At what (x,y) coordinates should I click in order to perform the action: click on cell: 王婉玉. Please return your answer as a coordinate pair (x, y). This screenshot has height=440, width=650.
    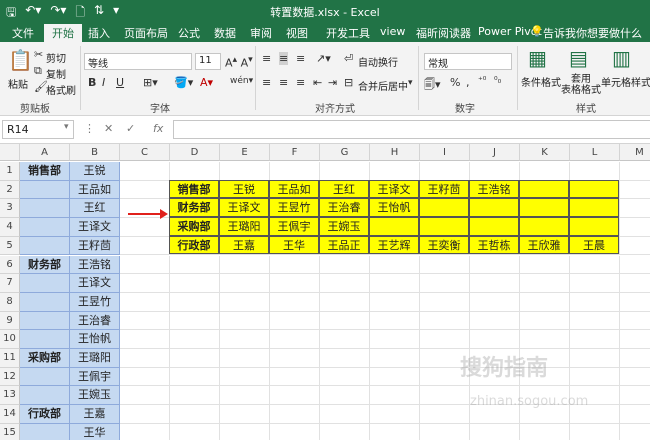
    Looking at the image, I should click on (344, 226).